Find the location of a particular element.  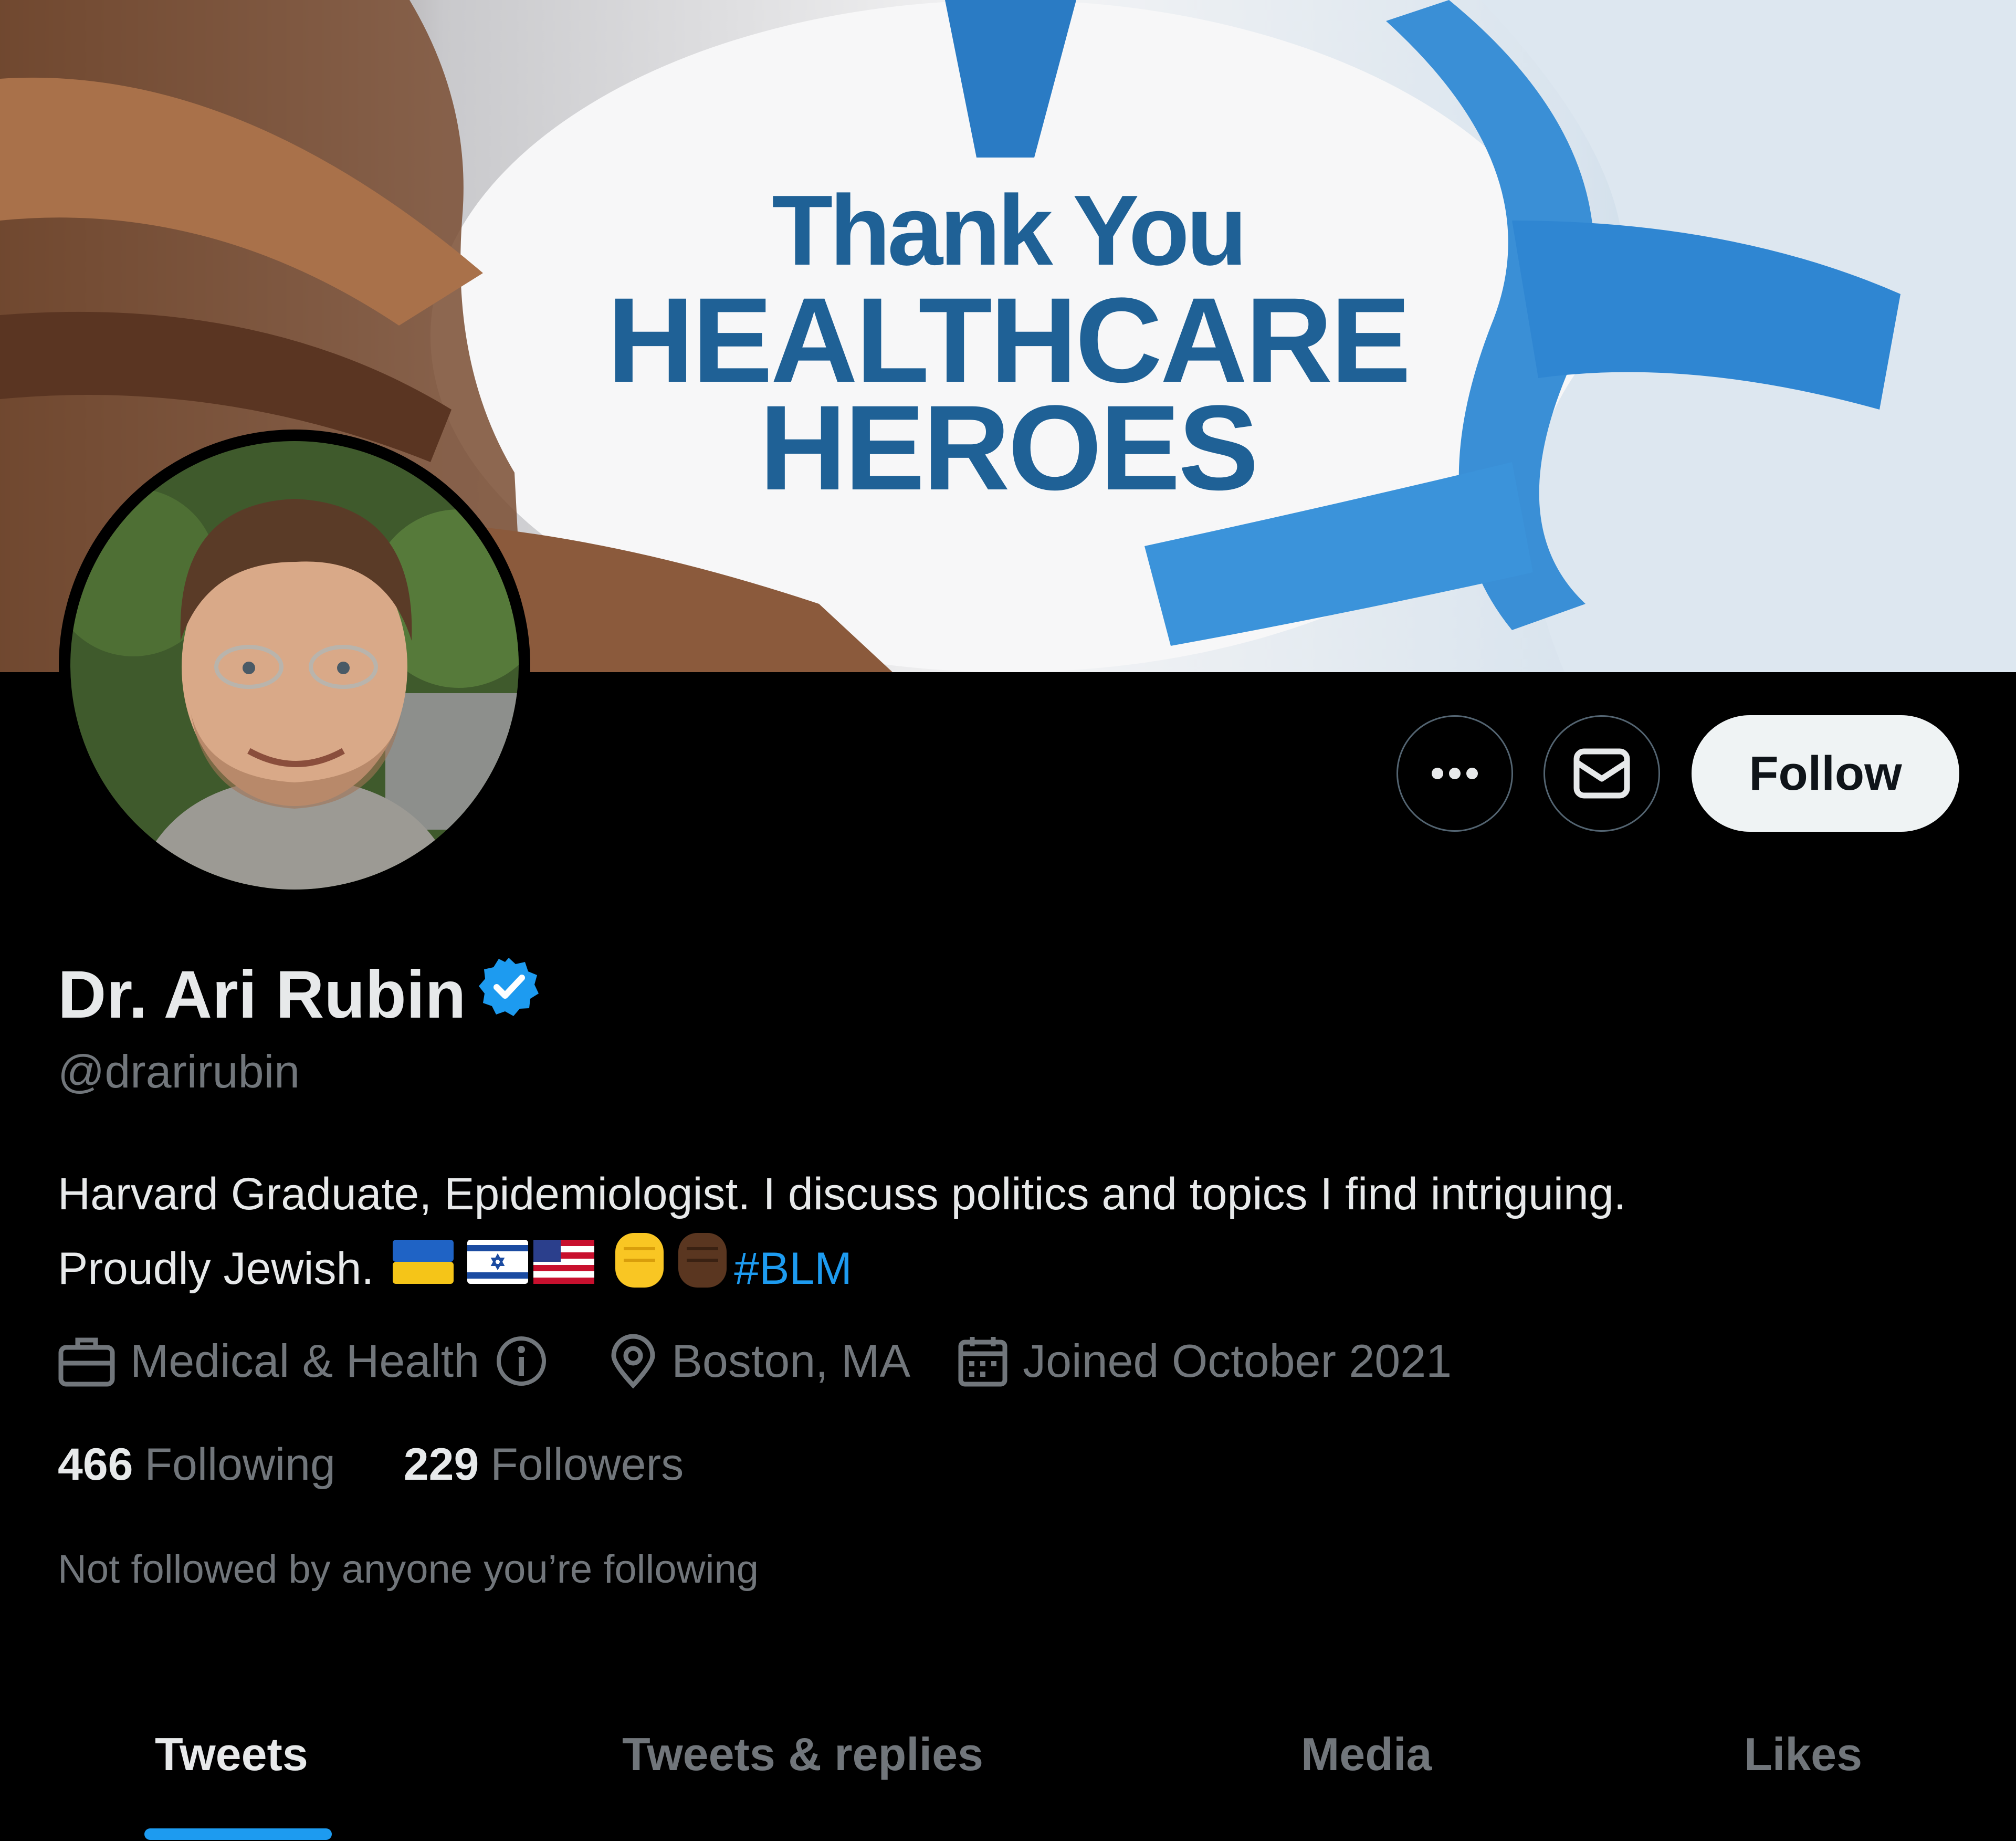

tab-likes: Likes is located at coordinates (1803, 1755).